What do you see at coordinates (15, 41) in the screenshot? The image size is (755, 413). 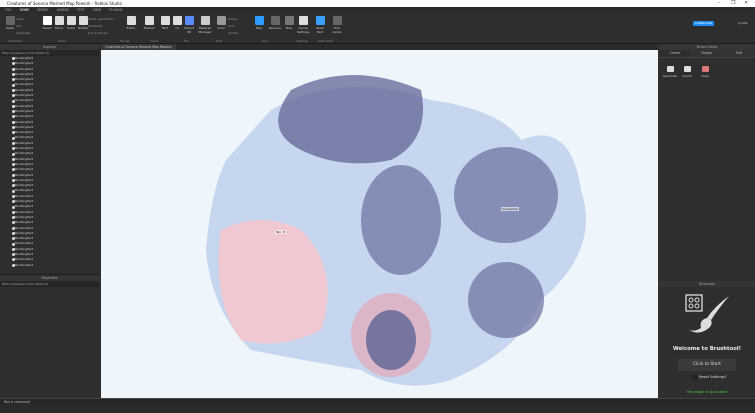 I see `group-clipboard: Clipboard` at bounding box center [15, 41].